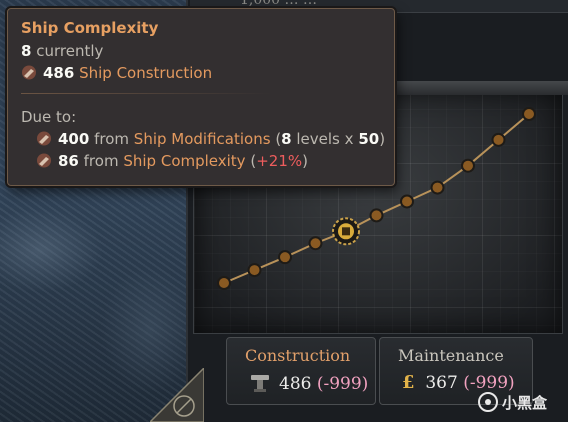 Image resolution: width=568 pixels, height=422 pixels. Describe the element at coordinates (408, 382) in the screenshot. I see `pound-icon: £` at that location.